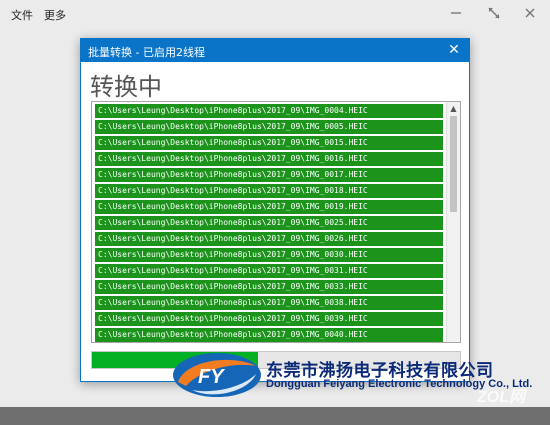  Describe the element at coordinates (453, 164) in the screenshot. I see `scroll-thumb` at that location.